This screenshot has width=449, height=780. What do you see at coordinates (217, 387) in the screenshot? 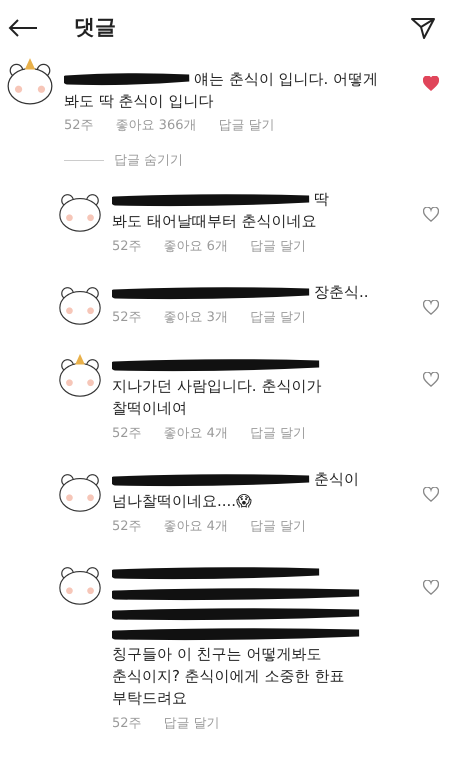
I see `comment-text: 지나가던 사람입니다. 춘식이가` at bounding box center [217, 387].